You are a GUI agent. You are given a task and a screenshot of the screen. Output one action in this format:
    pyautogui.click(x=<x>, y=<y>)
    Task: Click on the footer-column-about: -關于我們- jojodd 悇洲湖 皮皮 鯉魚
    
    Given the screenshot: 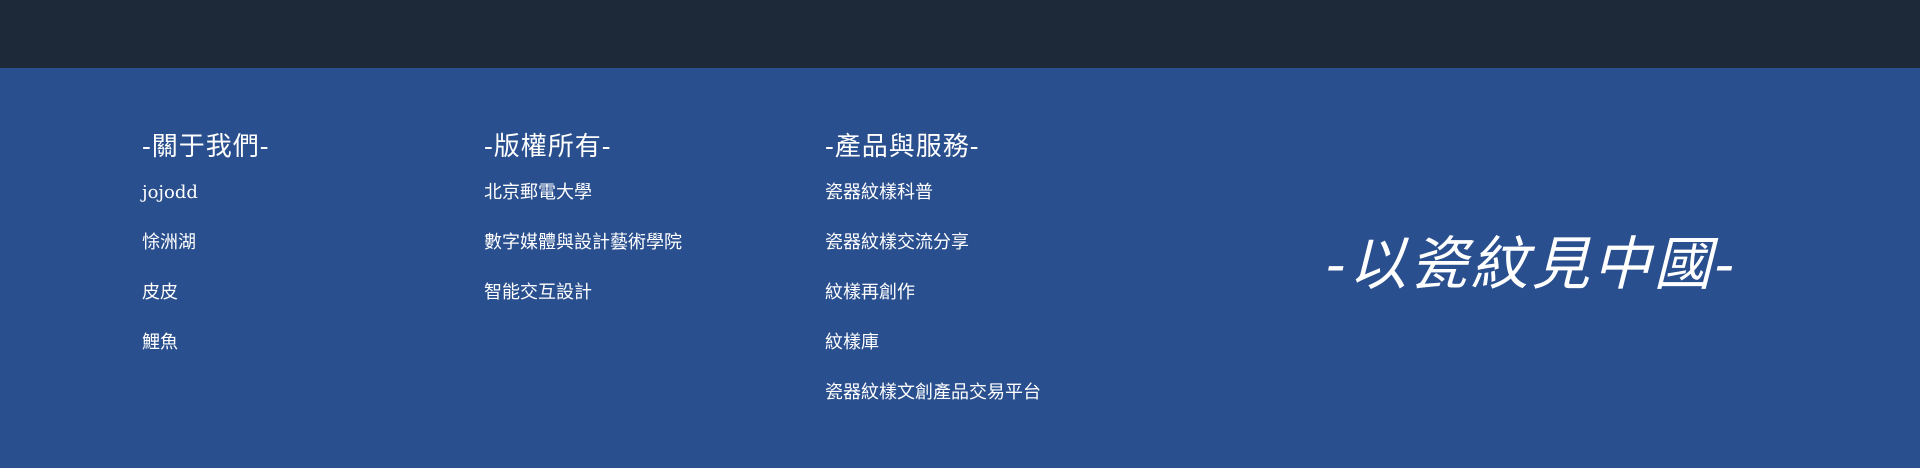 What is the action you would take?
    pyautogui.click(x=206, y=256)
    